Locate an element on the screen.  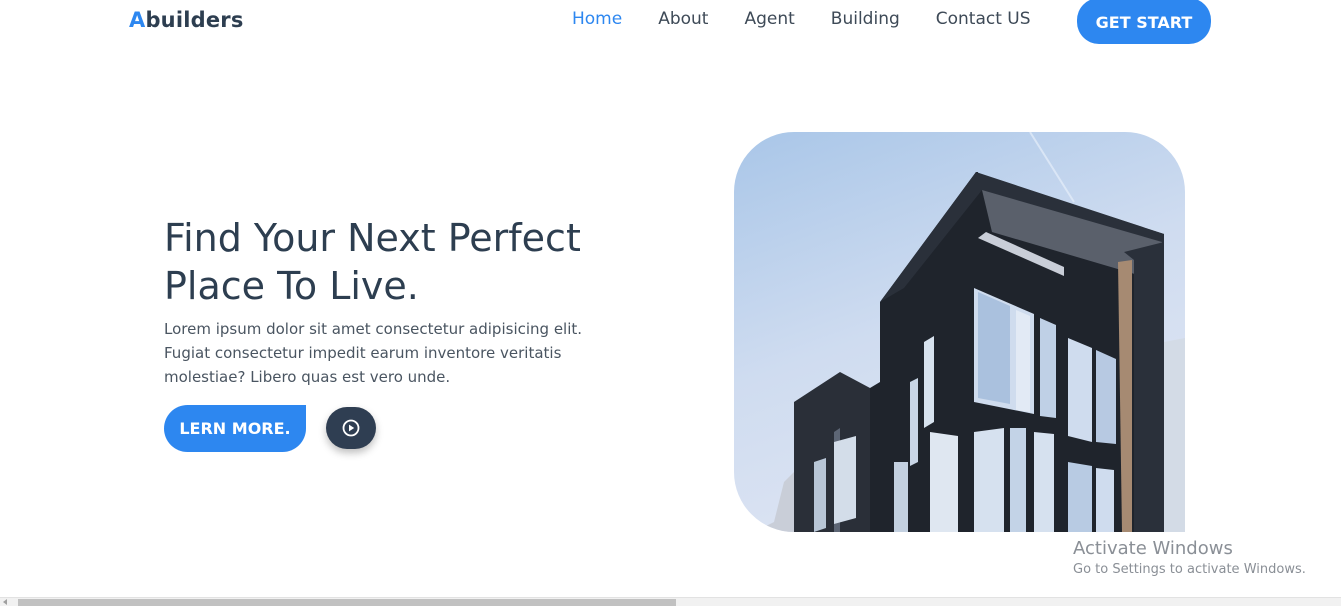
nav-contact: Contact US is located at coordinates (983, 19).